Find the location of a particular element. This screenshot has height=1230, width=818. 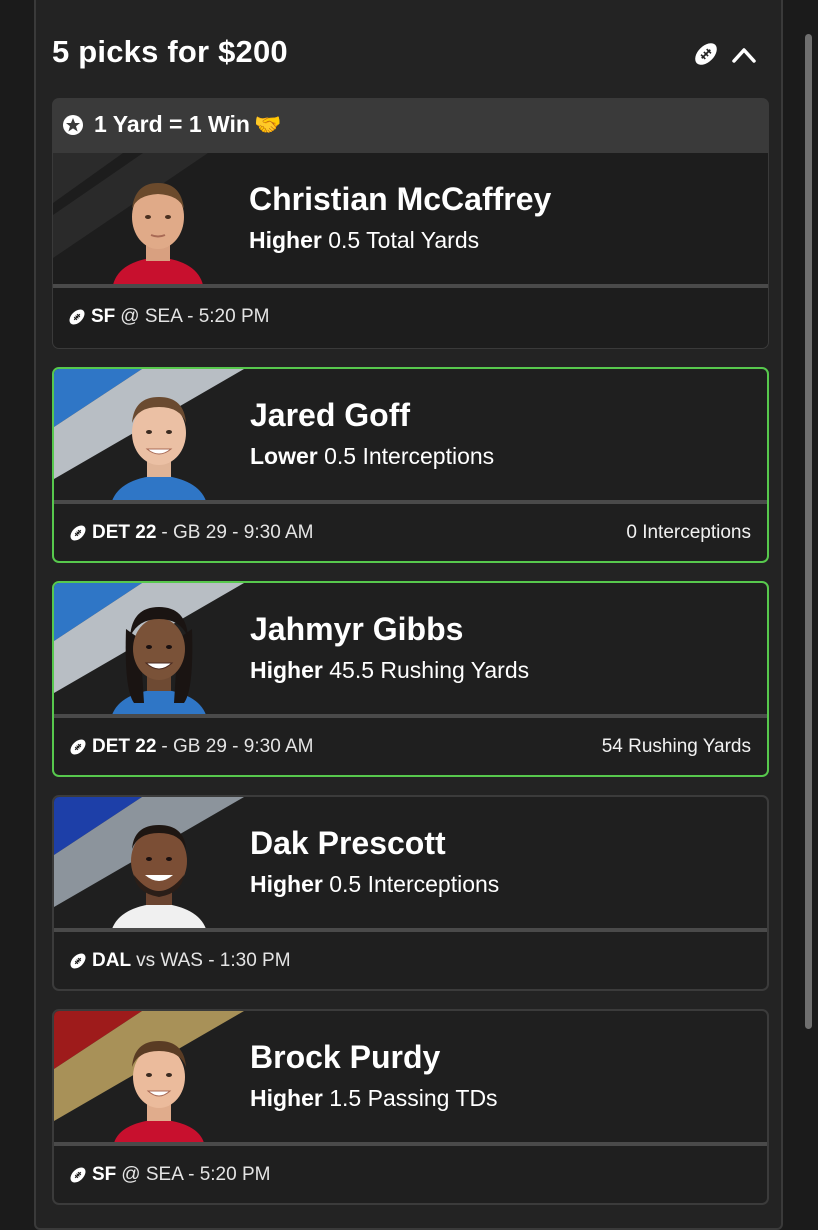

promo-banner: 1 Yard = 1 Win 🤝 is located at coordinates (410, 126).